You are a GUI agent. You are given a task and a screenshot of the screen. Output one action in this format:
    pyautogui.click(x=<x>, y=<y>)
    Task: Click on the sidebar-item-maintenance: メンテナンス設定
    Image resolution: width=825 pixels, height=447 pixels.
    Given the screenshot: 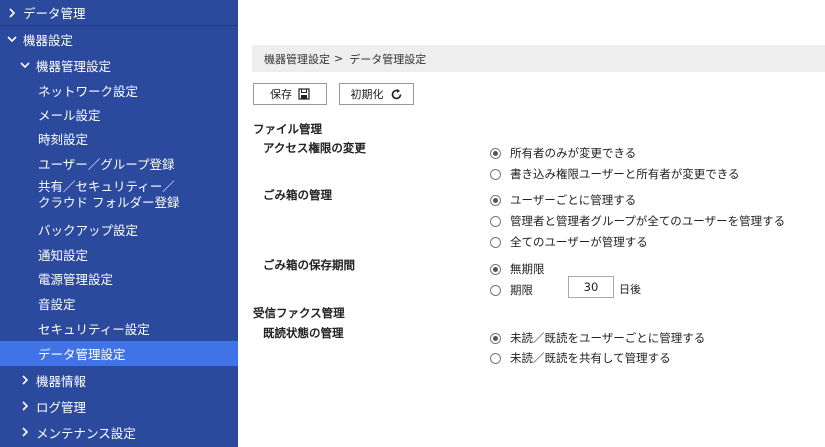 What is the action you would take?
    pyautogui.click(x=119, y=432)
    